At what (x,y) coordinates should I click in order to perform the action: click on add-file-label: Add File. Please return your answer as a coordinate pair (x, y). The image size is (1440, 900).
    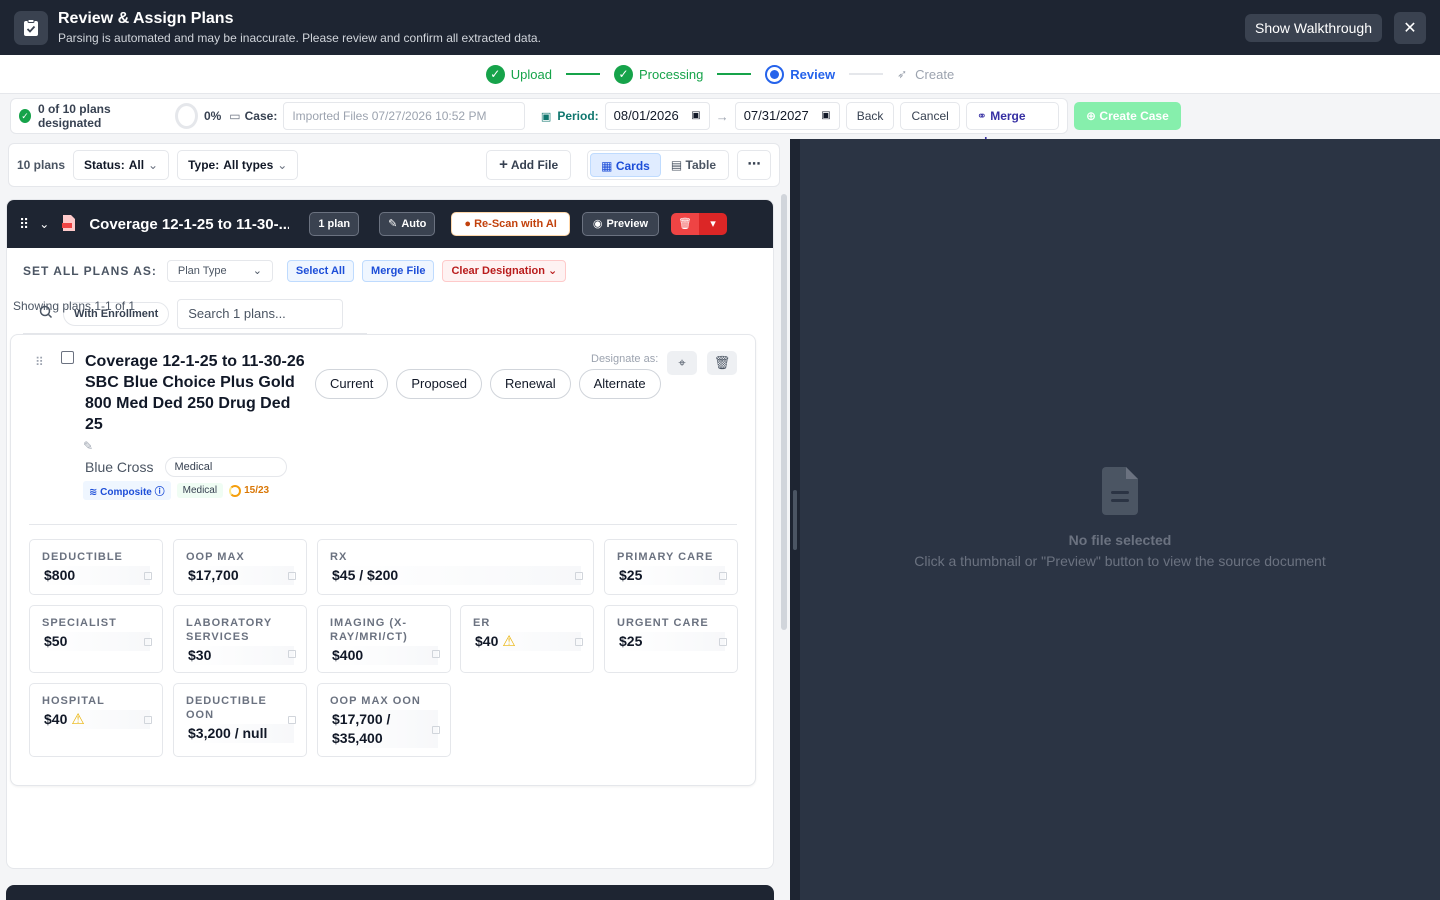
    Looking at the image, I should click on (534, 165).